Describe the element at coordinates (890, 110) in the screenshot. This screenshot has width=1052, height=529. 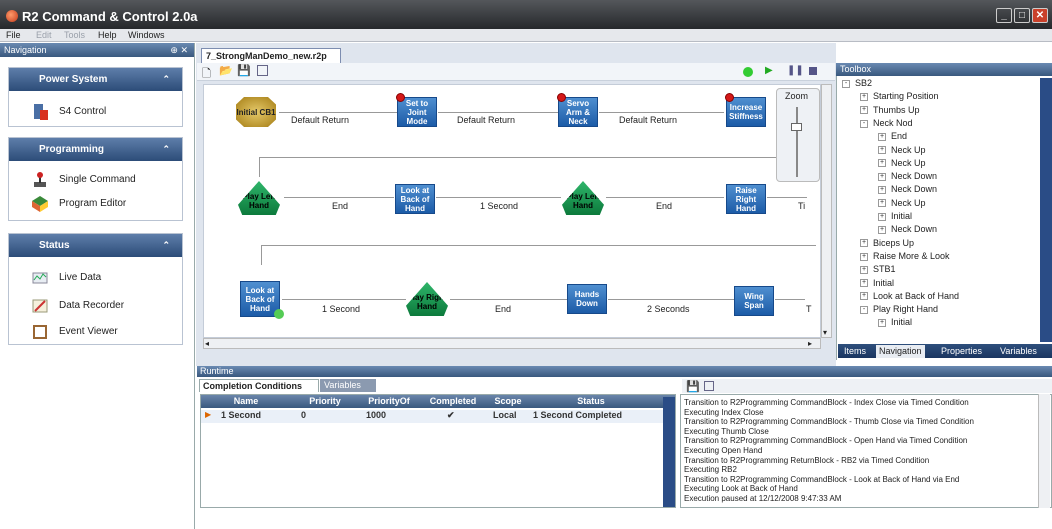
I see `tree-item: + Thumbs Up` at that location.